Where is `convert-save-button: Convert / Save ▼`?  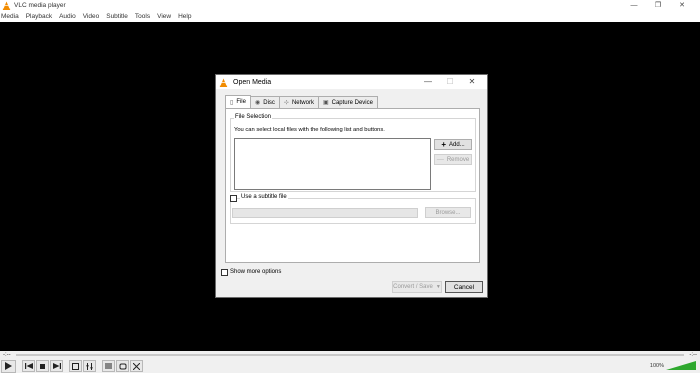 convert-save-button: Convert / Save ▼ is located at coordinates (417, 287).